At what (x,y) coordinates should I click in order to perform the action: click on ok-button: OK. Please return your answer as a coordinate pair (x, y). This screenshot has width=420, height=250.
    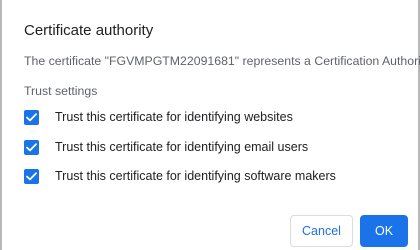
    Looking at the image, I should click on (384, 231).